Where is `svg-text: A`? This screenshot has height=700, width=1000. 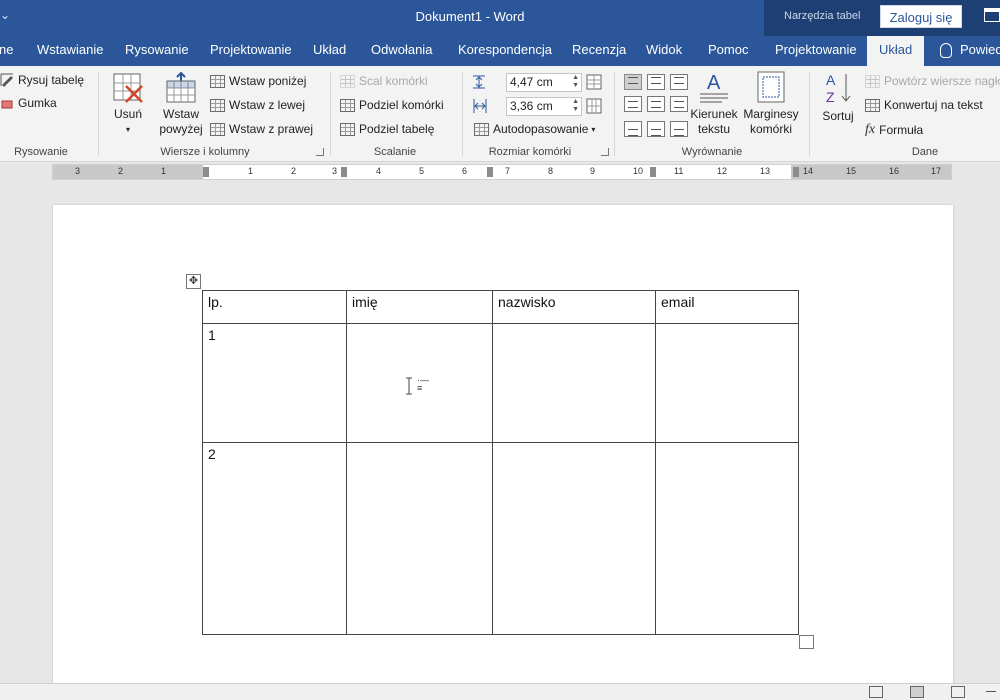
svg-text: A is located at coordinates (714, 83).